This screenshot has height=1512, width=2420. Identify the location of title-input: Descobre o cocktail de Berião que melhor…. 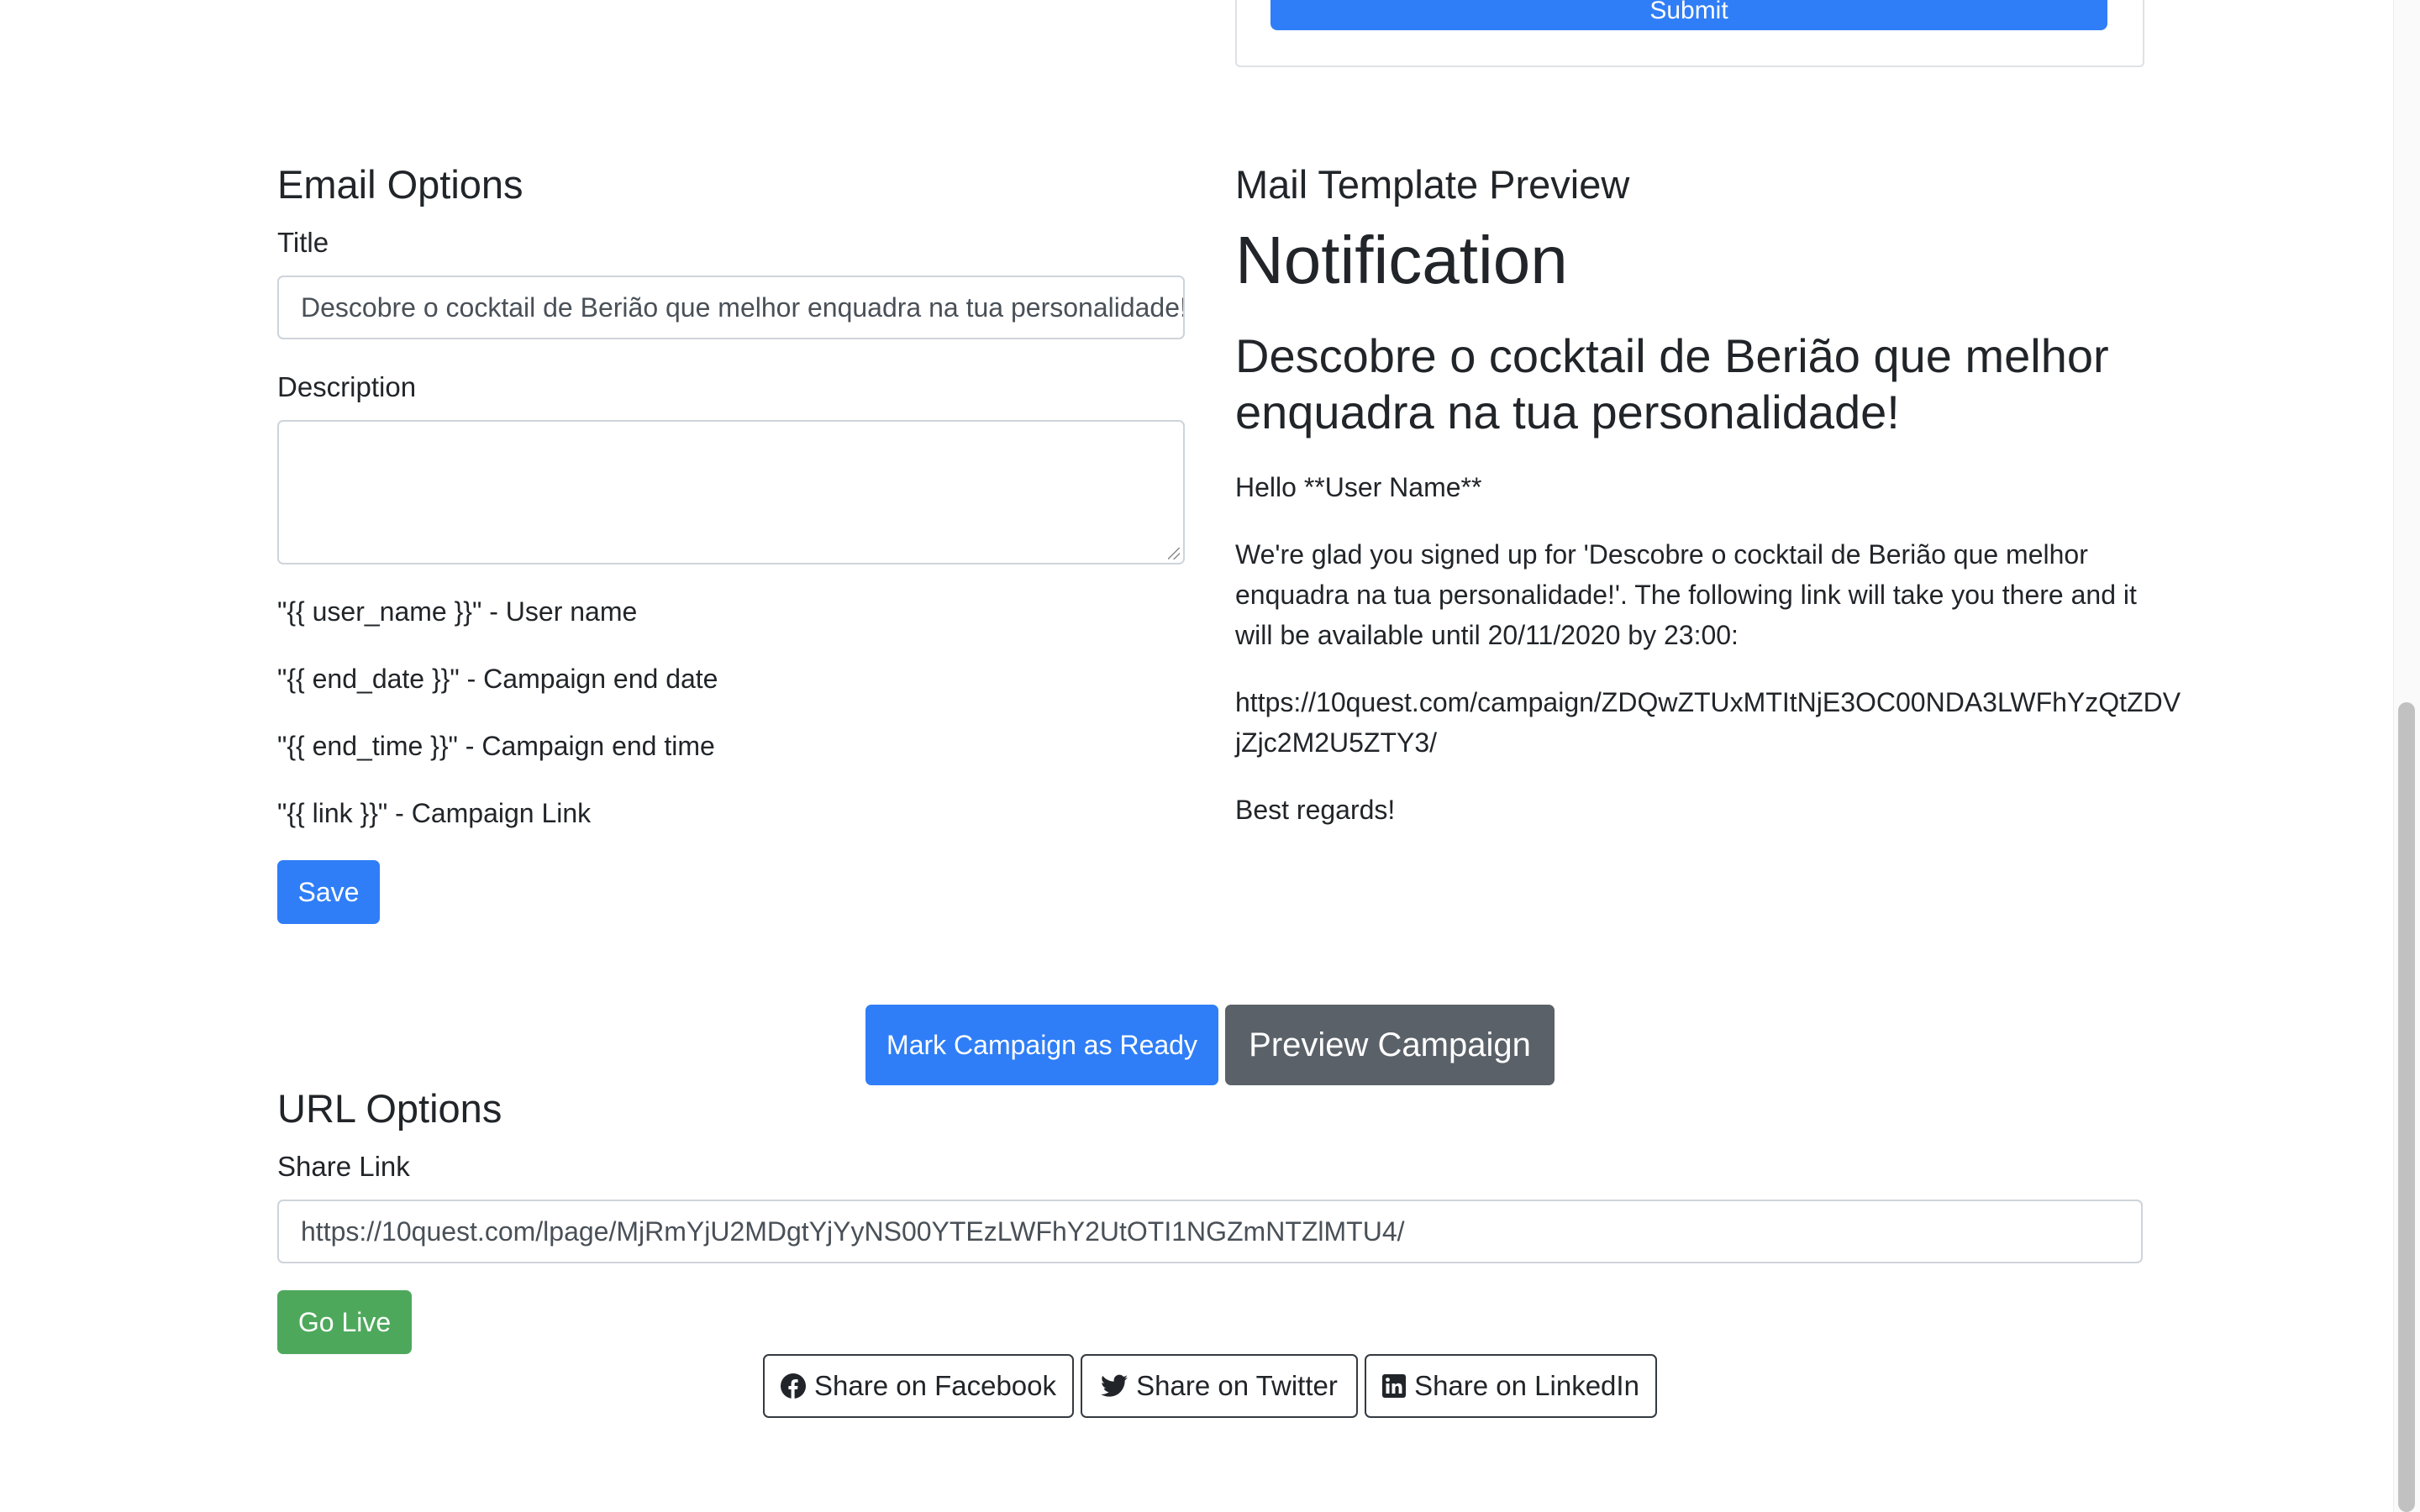
(731, 307).